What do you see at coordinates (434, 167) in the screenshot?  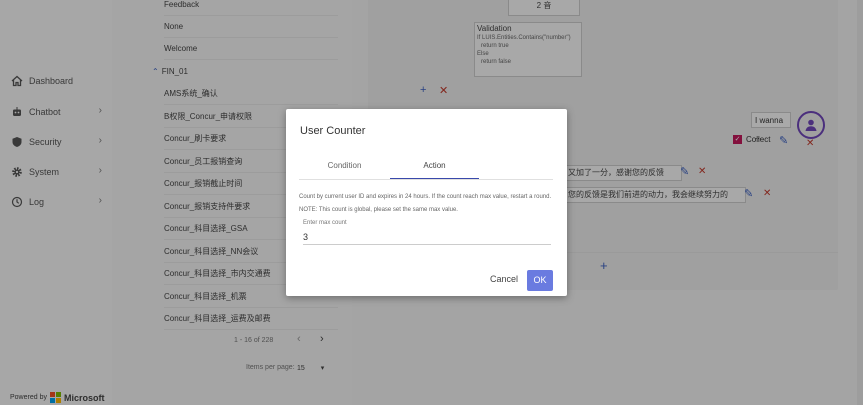 I see `tab-action: Action` at bounding box center [434, 167].